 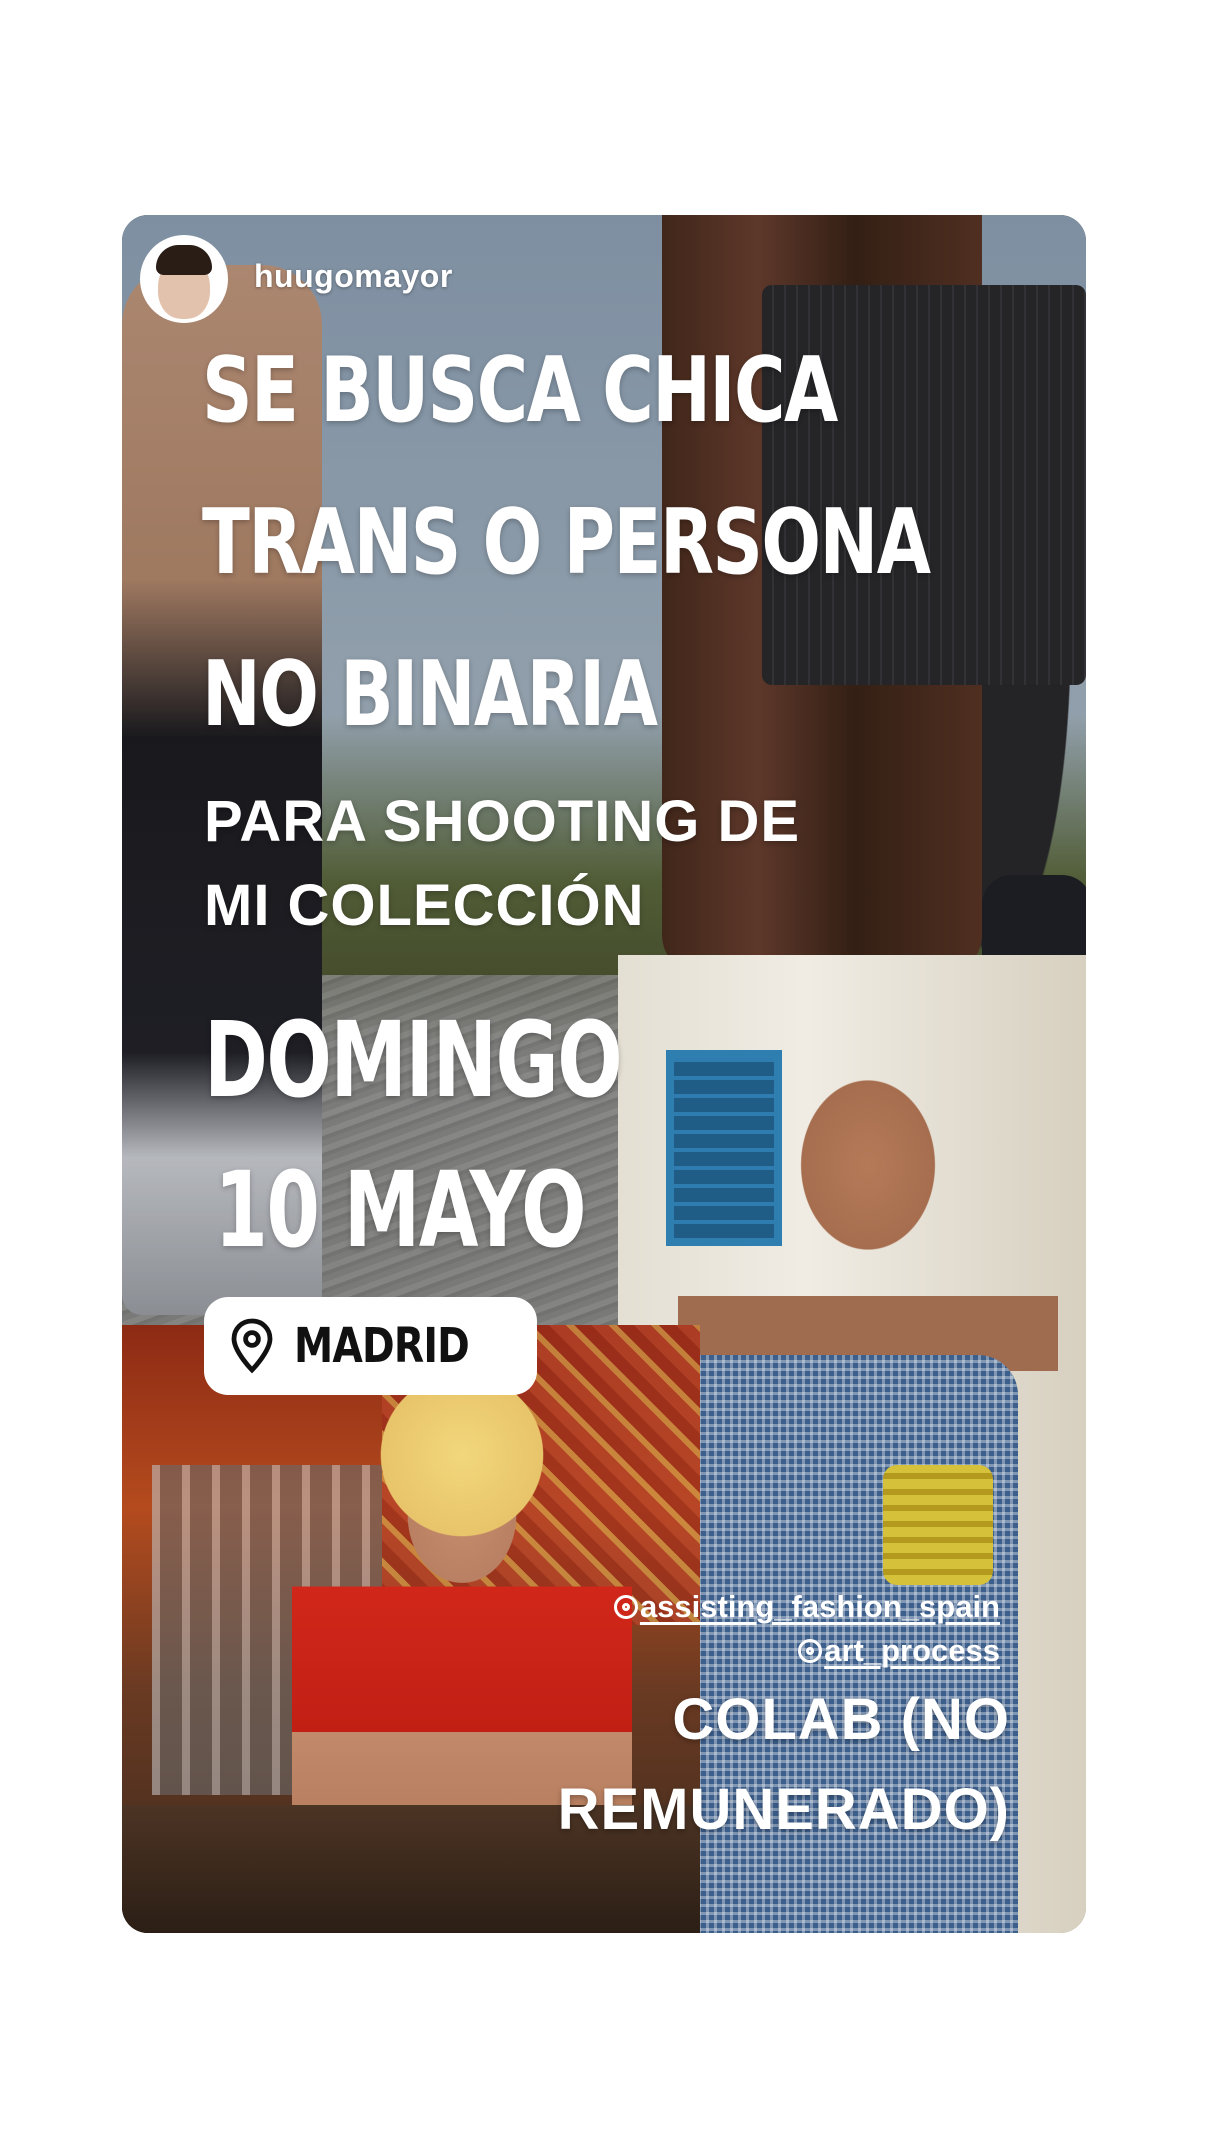 What do you see at coordinates (783, 1809) in the screenshot?
I see `colab-line: REMUNERADO)` at bounding box center [783, 1809].